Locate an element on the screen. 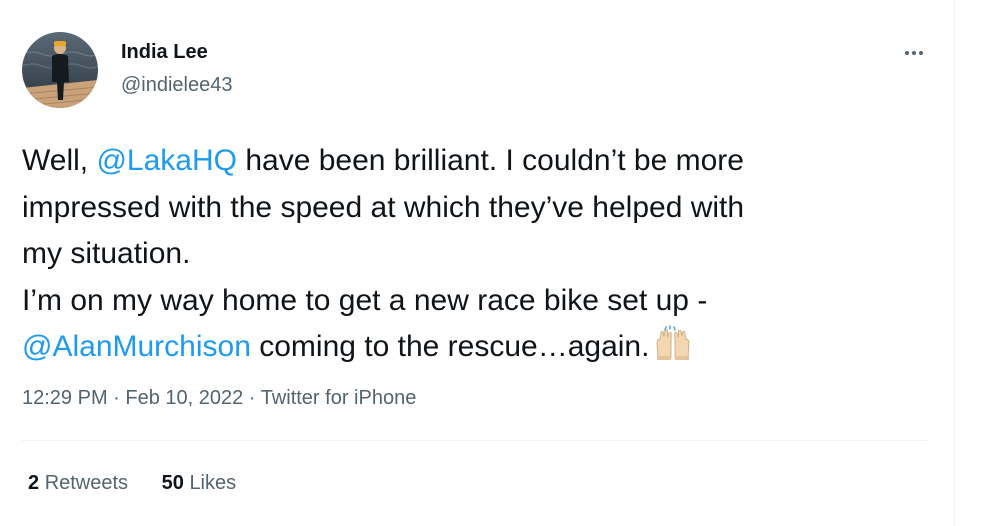  retweets-stat: 2 Retweets is located at coordinates (78, 483).